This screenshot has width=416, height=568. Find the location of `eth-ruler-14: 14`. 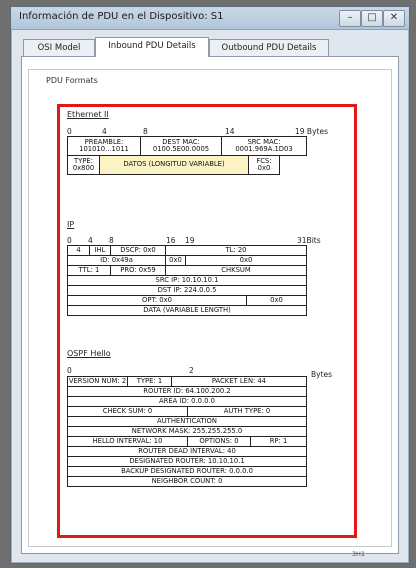

eth-ruler-14: 14 is located at coordinates (230, 131).